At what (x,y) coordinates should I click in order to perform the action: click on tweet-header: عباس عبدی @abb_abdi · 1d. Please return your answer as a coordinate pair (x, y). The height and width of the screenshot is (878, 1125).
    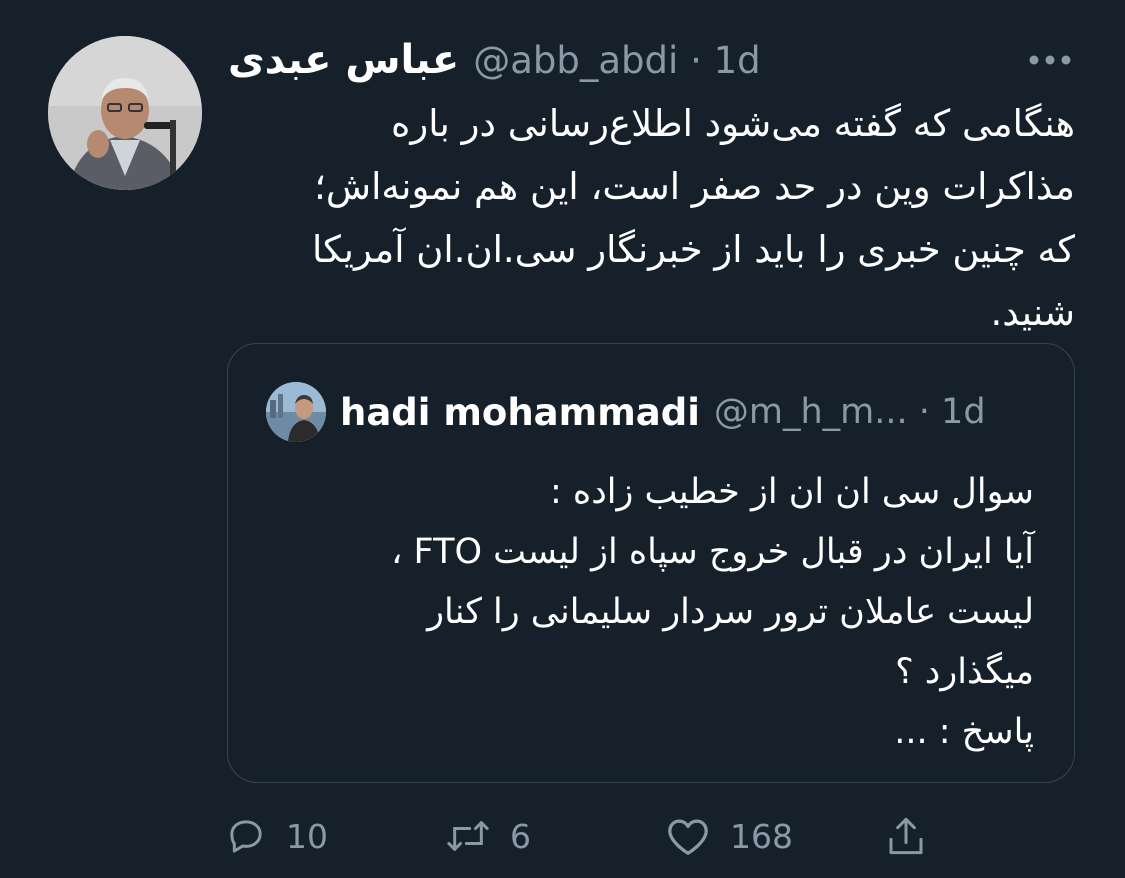
    Looking at the image, I should click on (494, 60).